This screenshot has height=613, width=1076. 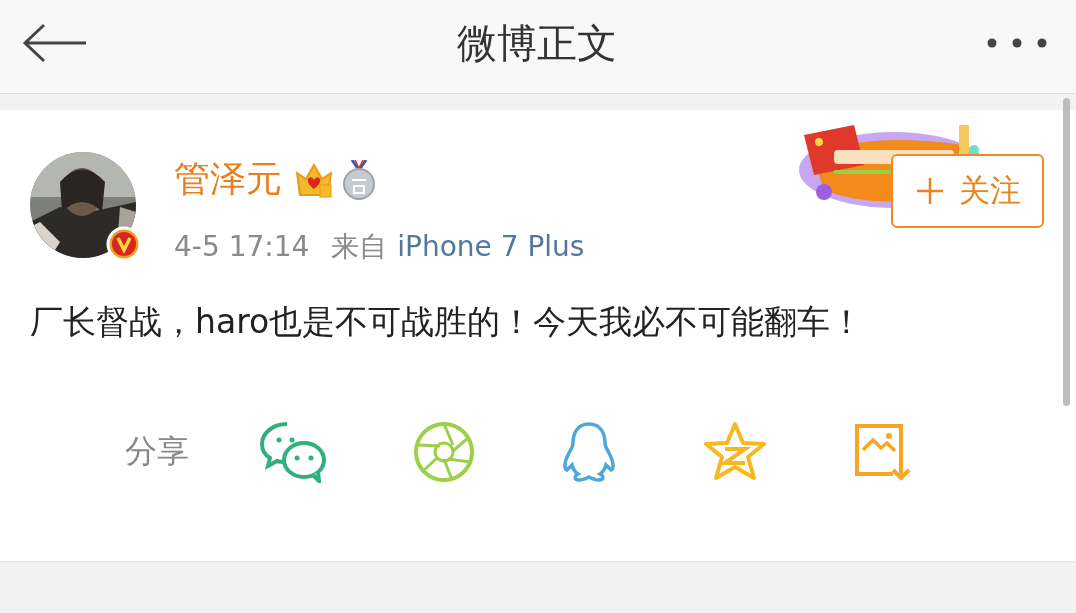 What do you see at coordinates (55, 43) in the screenshot?
I see `back-icon` at bounding box center [55, 43].